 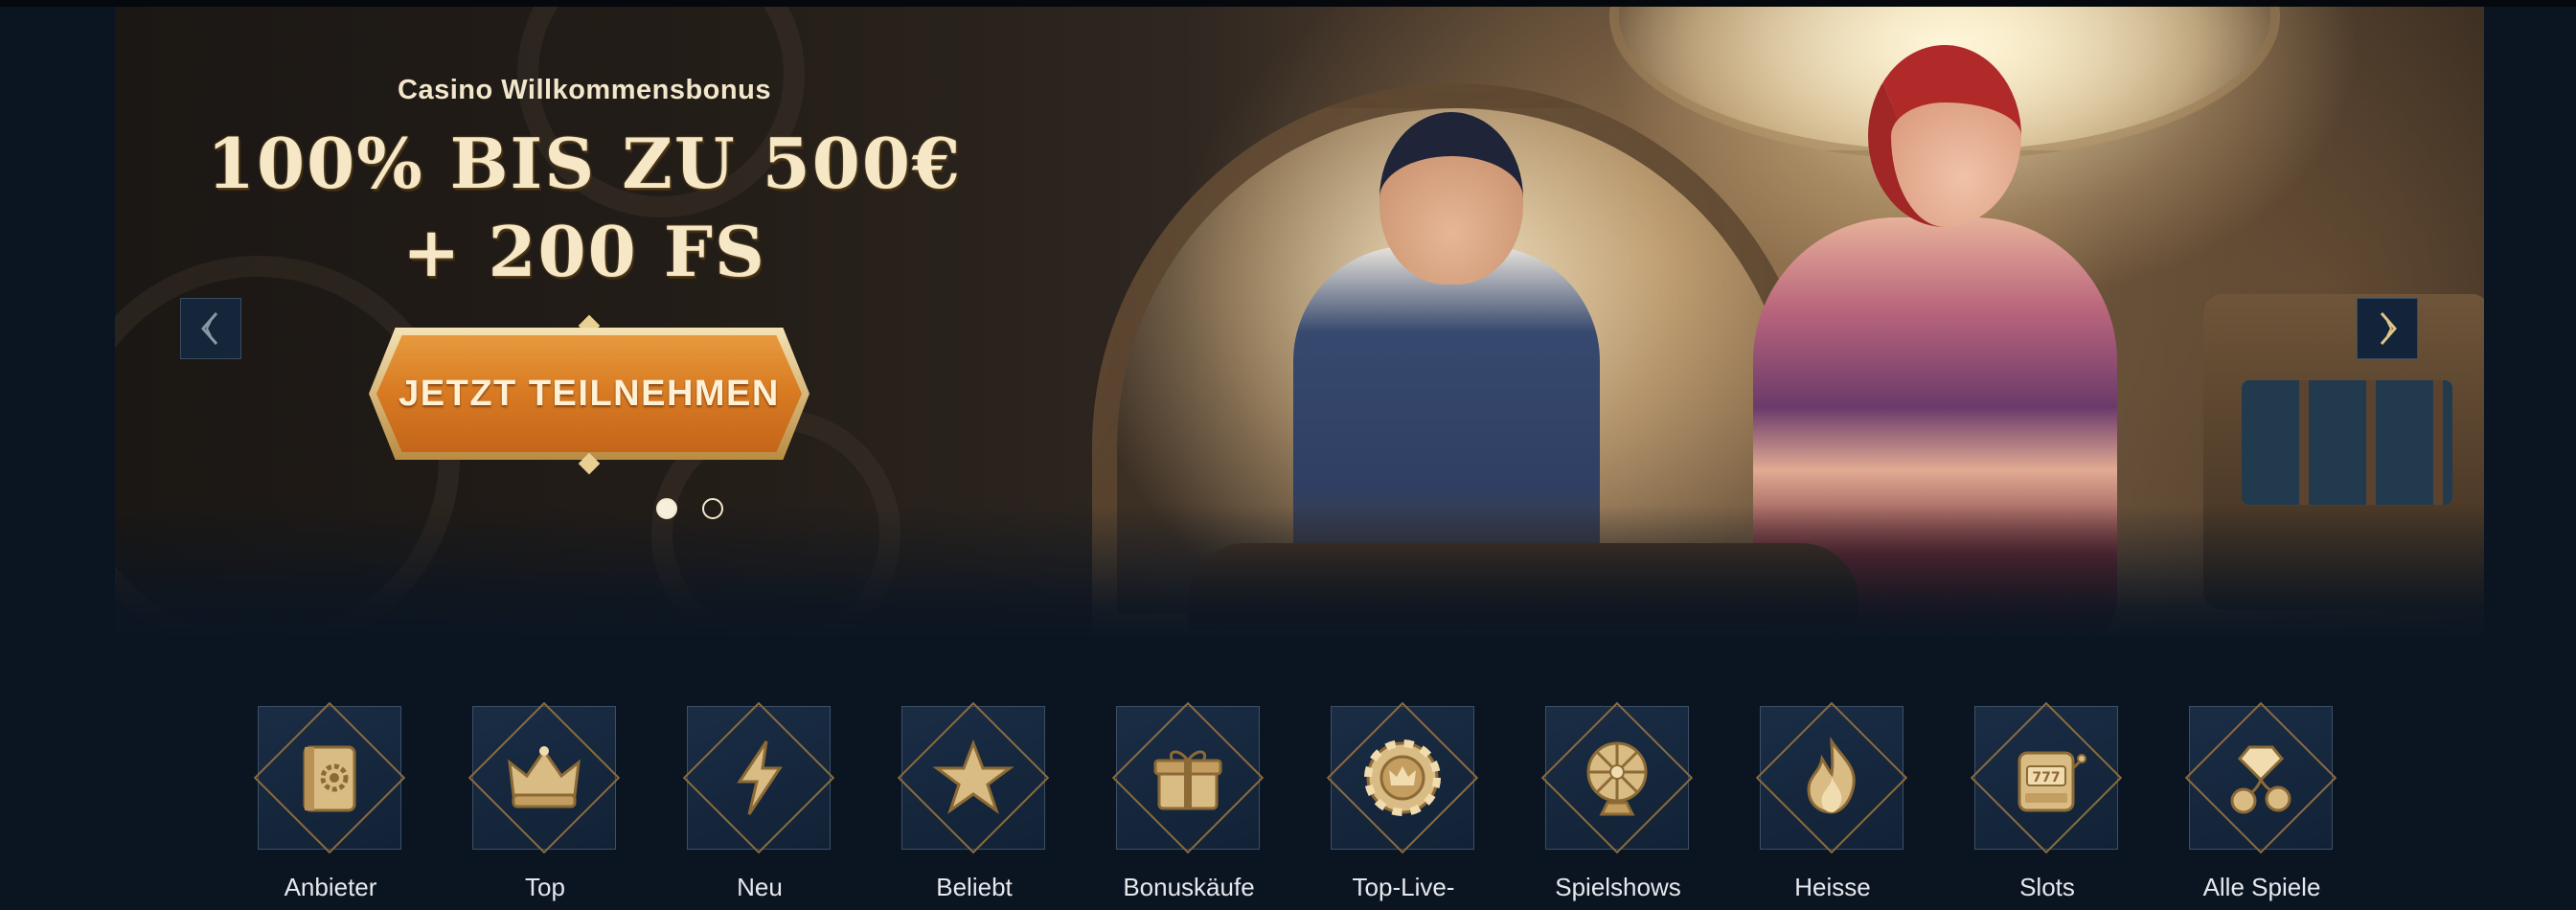 I want to click on category-top: Top, so click(x=544, y=806).